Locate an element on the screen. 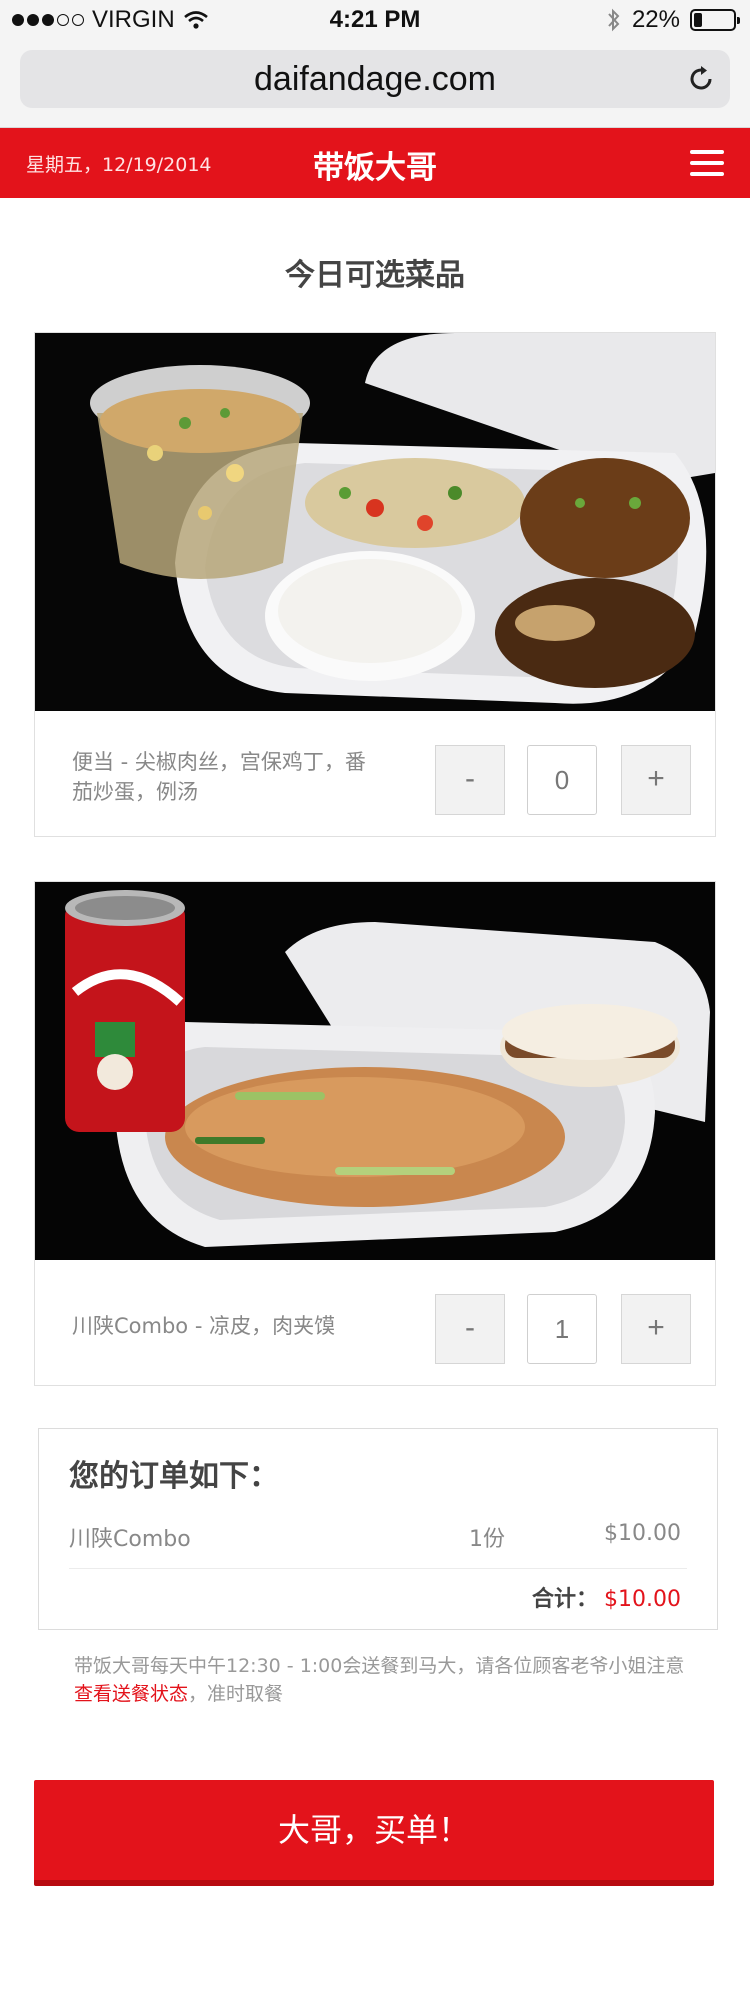  order-summary-title: 您的订单如下： is located at coordinates (174, 1476).